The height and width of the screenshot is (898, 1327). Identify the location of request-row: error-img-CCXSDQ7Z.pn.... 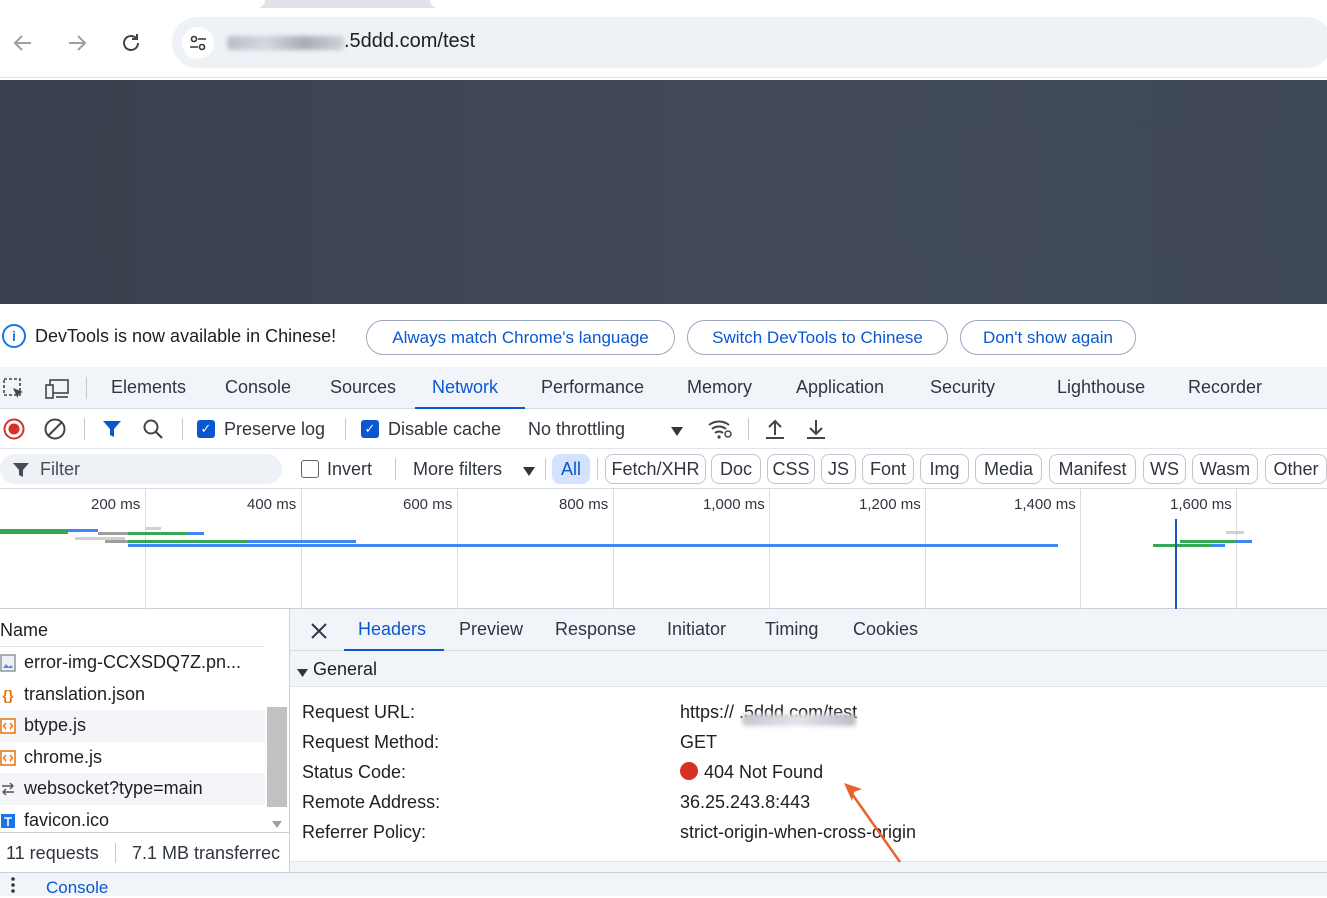
(132, 663).